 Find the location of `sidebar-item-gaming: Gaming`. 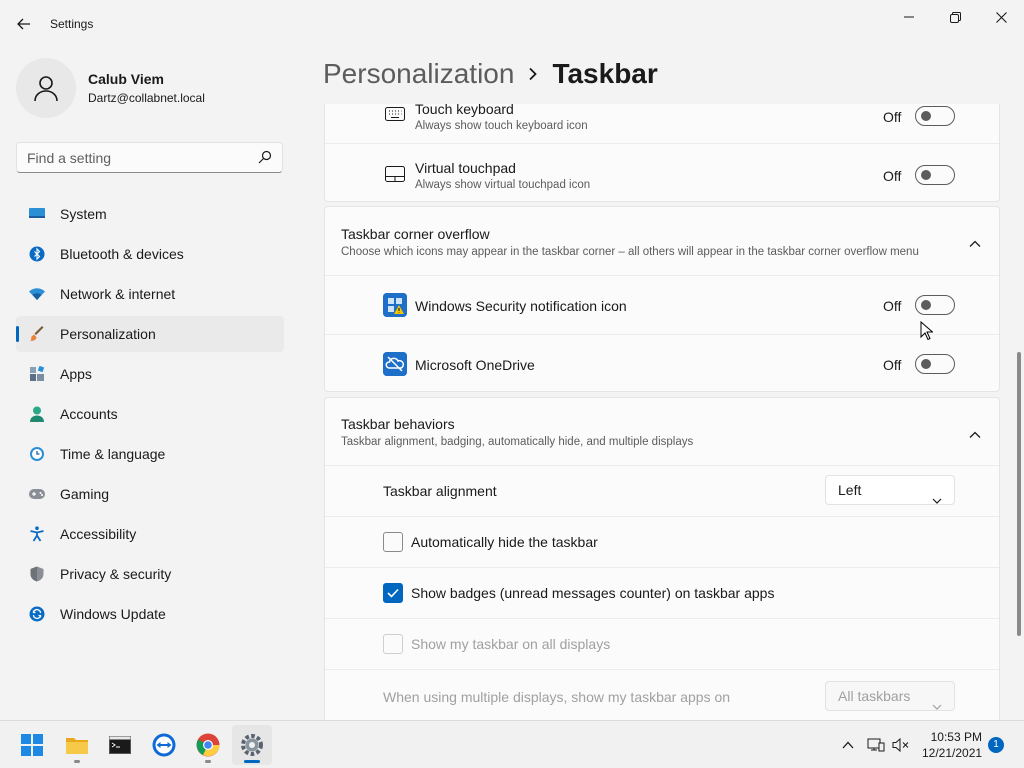

sidebar-item-gaming: Gaming is located at coordinates (150, 494).